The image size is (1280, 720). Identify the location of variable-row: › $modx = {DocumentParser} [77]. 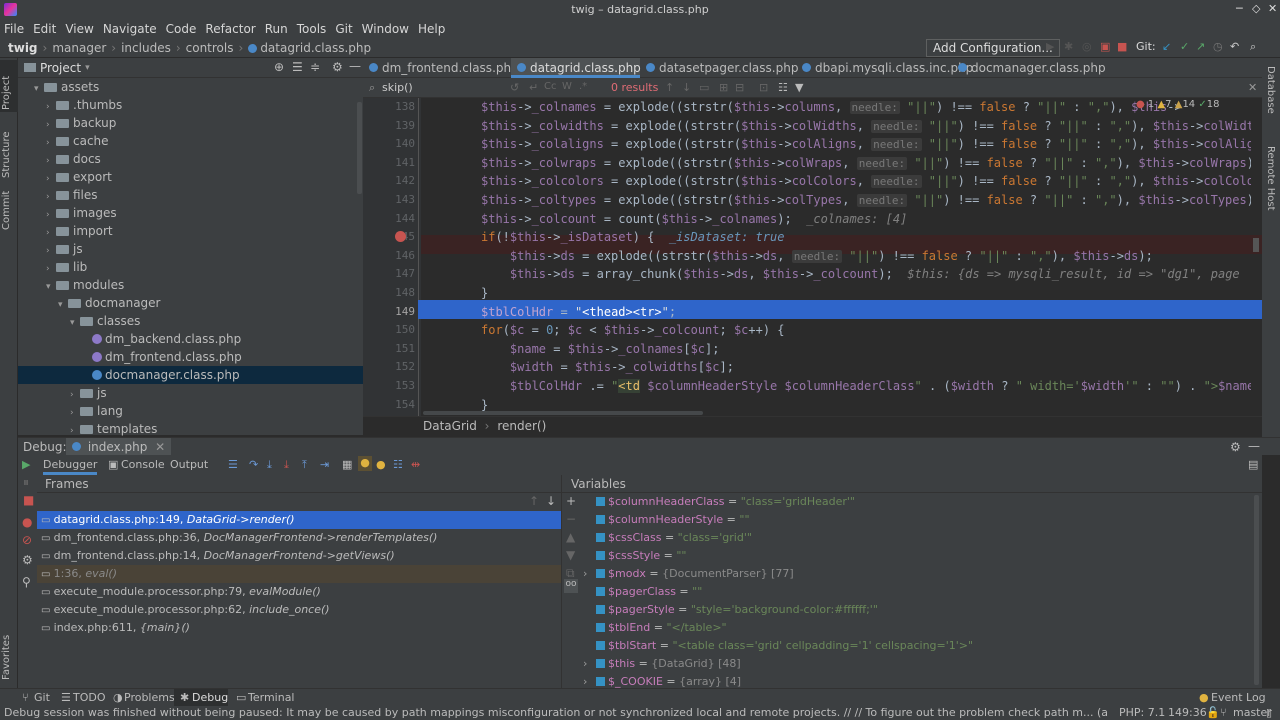
(688, 574).